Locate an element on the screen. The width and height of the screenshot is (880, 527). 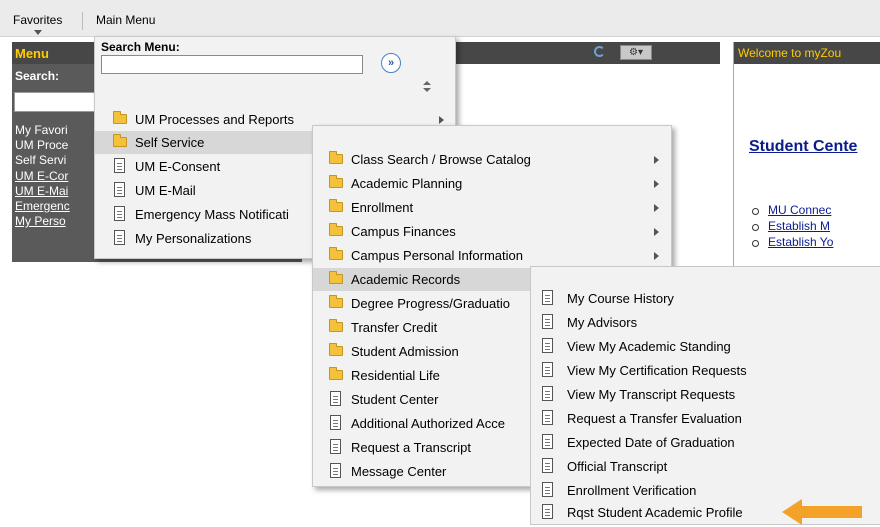
welcome-pagelet-header: Welcome to myZou is located at coordinates (807, 53).